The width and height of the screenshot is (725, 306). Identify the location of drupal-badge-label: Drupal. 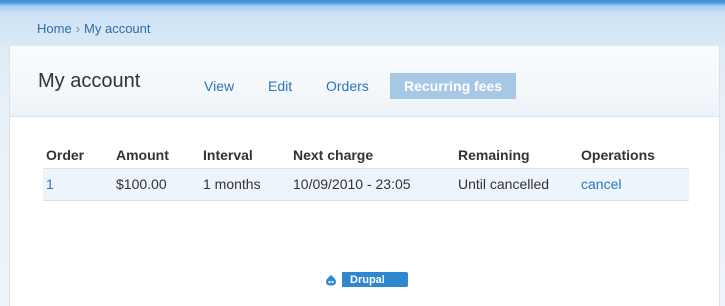
(367, 279).